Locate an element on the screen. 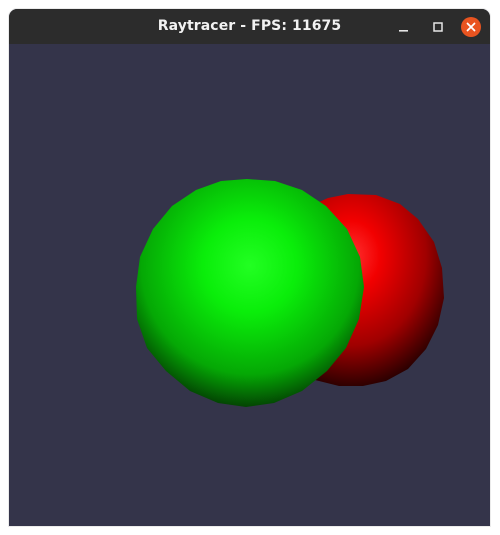  title-bar: Raytracer - FPS: 11675 is located at coordinates (249, 26).